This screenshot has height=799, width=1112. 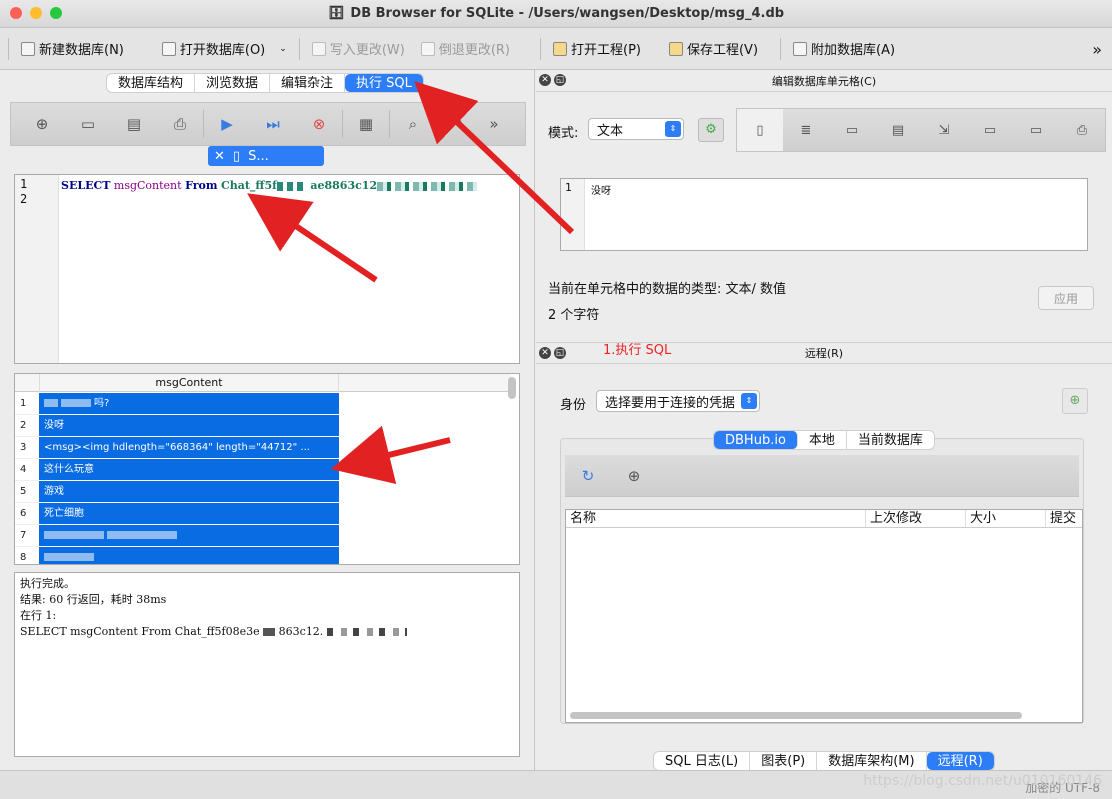 I want to click on column-header-last-modified: 上次修改, so click(x=916, y=518).